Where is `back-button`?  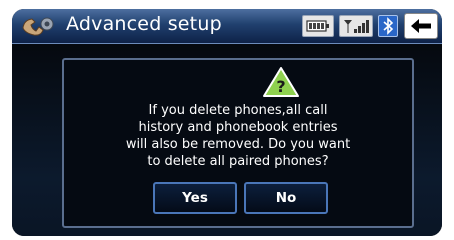 back-button is located at coordinates (421, 26).